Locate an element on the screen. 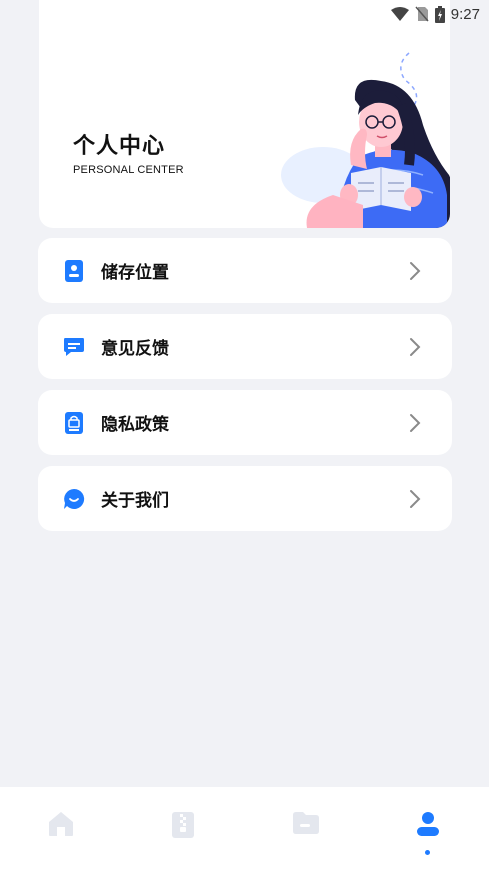 This screenshot has height=869, width=489. file-icon is located at coordinates (183, 827).